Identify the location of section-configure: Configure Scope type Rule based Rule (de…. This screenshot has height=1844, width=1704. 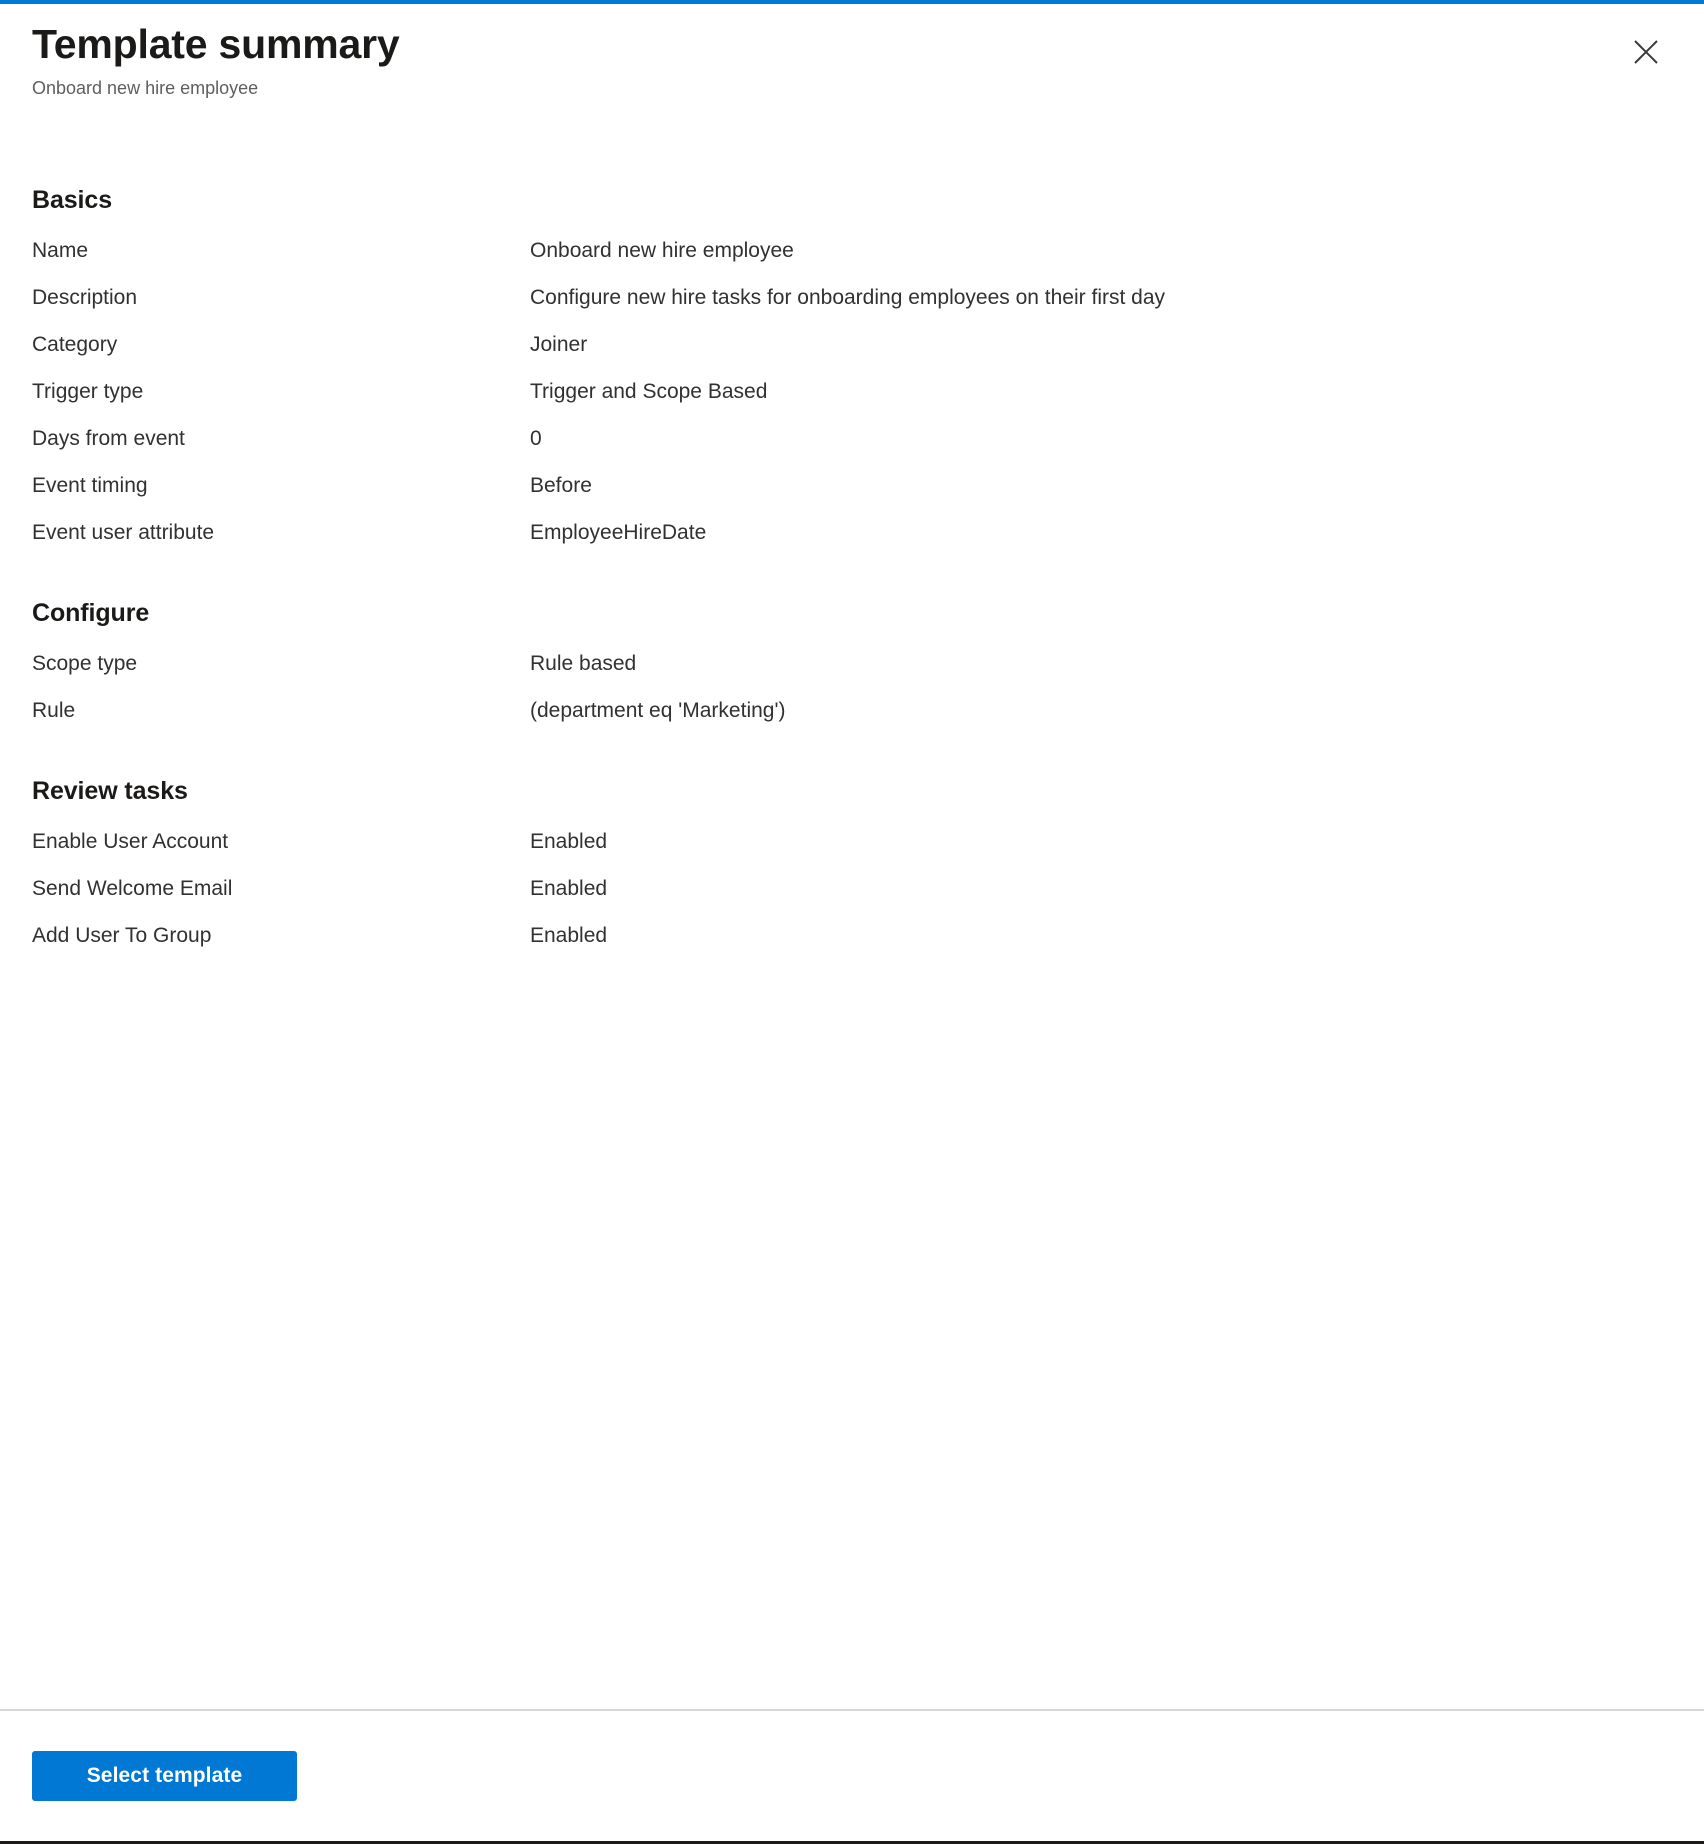
(852, 671).